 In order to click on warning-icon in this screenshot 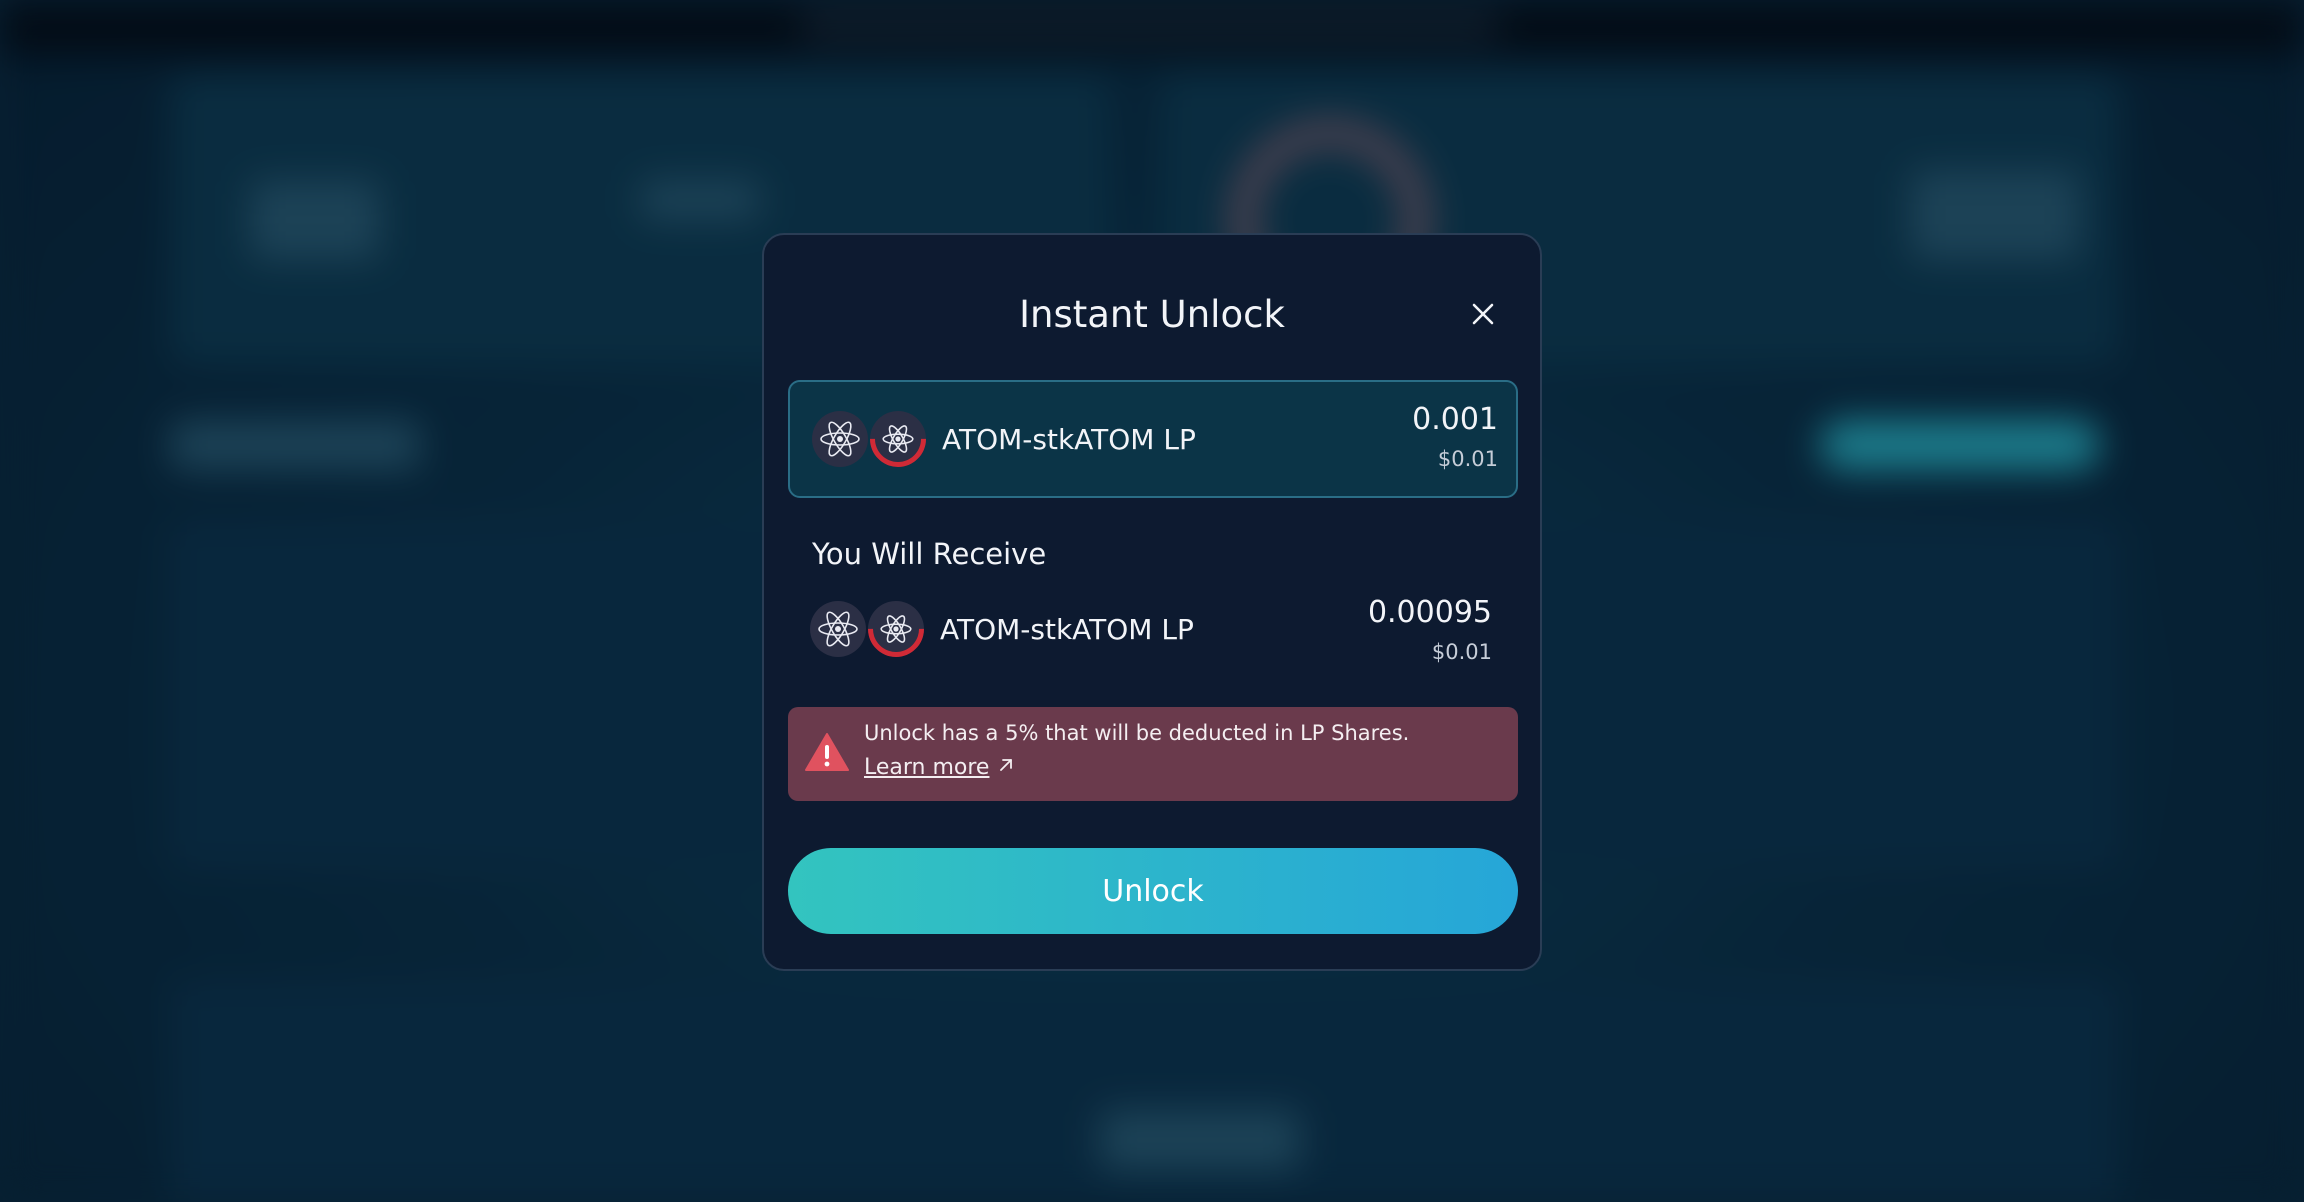, I will do `click(827, 752)`.